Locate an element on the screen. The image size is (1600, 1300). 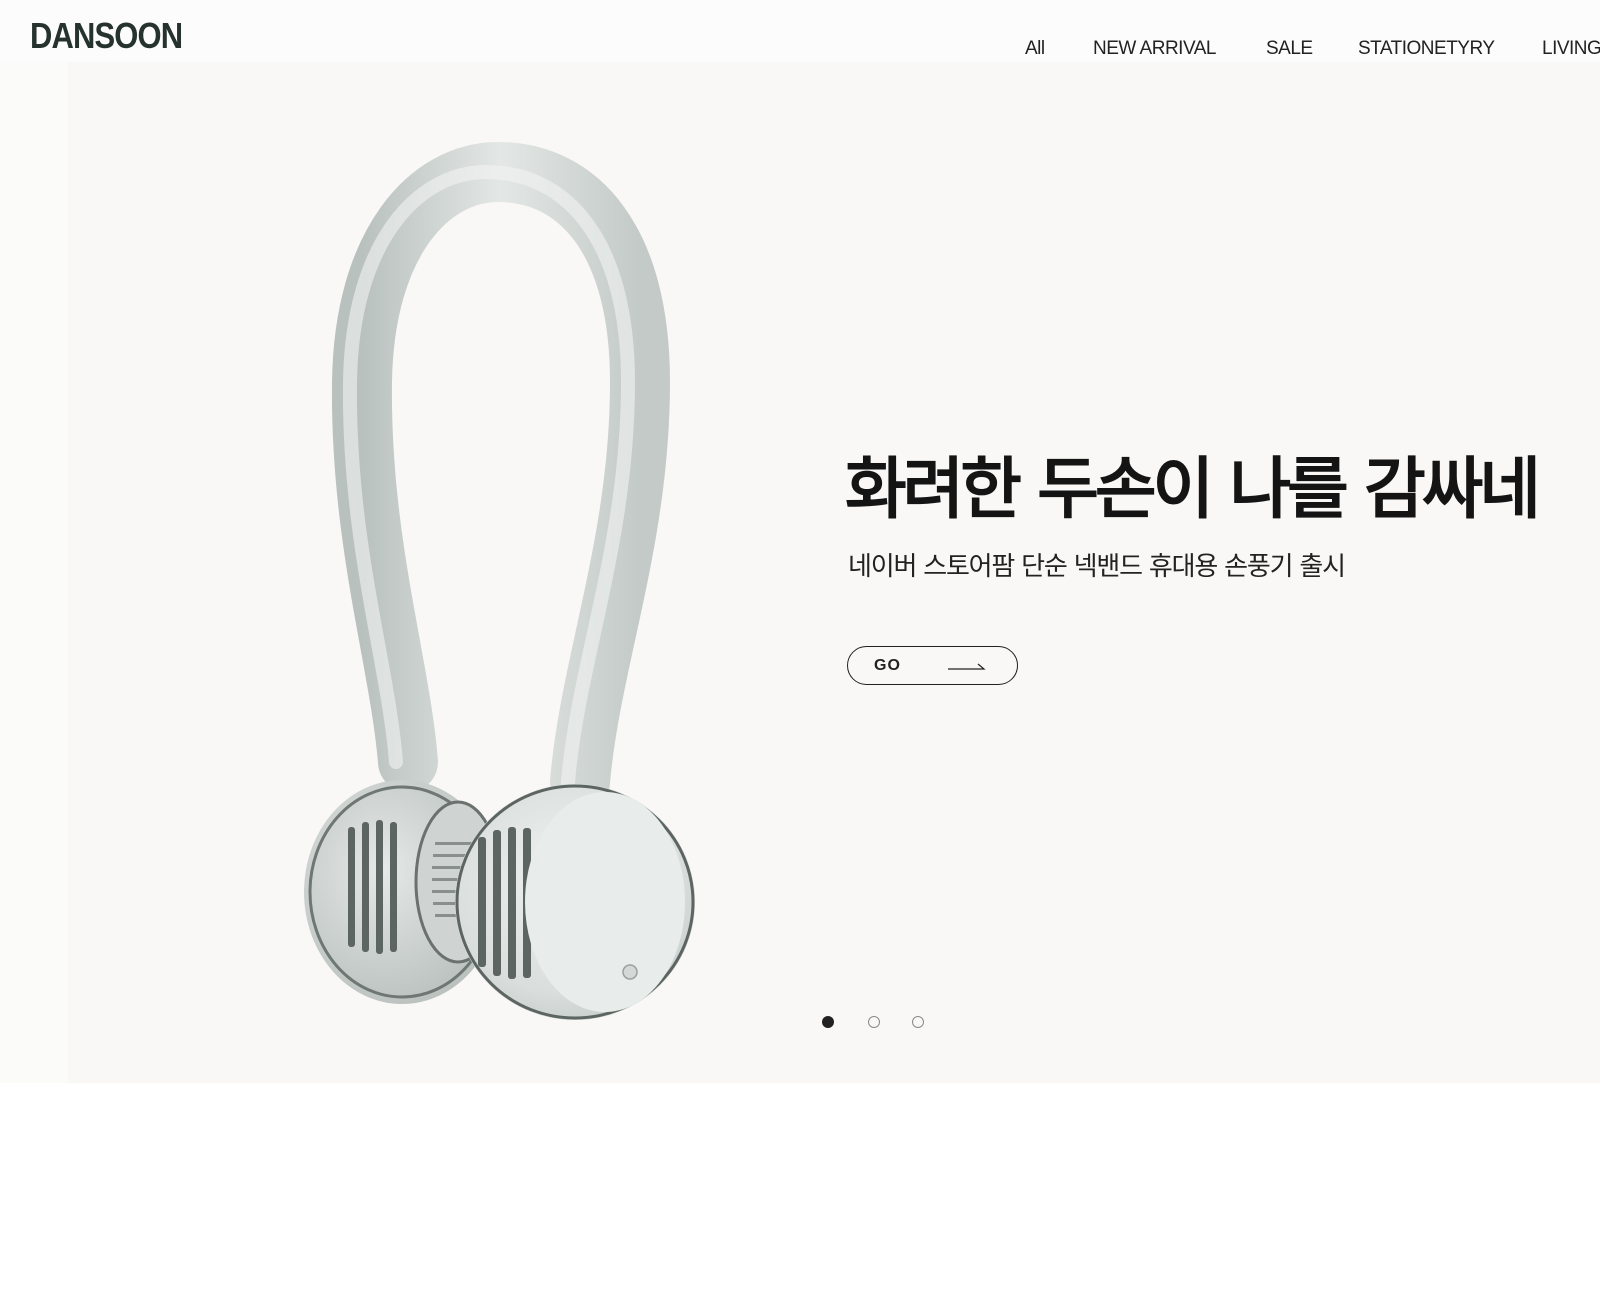
nav-item-stationery: STATIONETYRY is located at coordinates (1426, 49).